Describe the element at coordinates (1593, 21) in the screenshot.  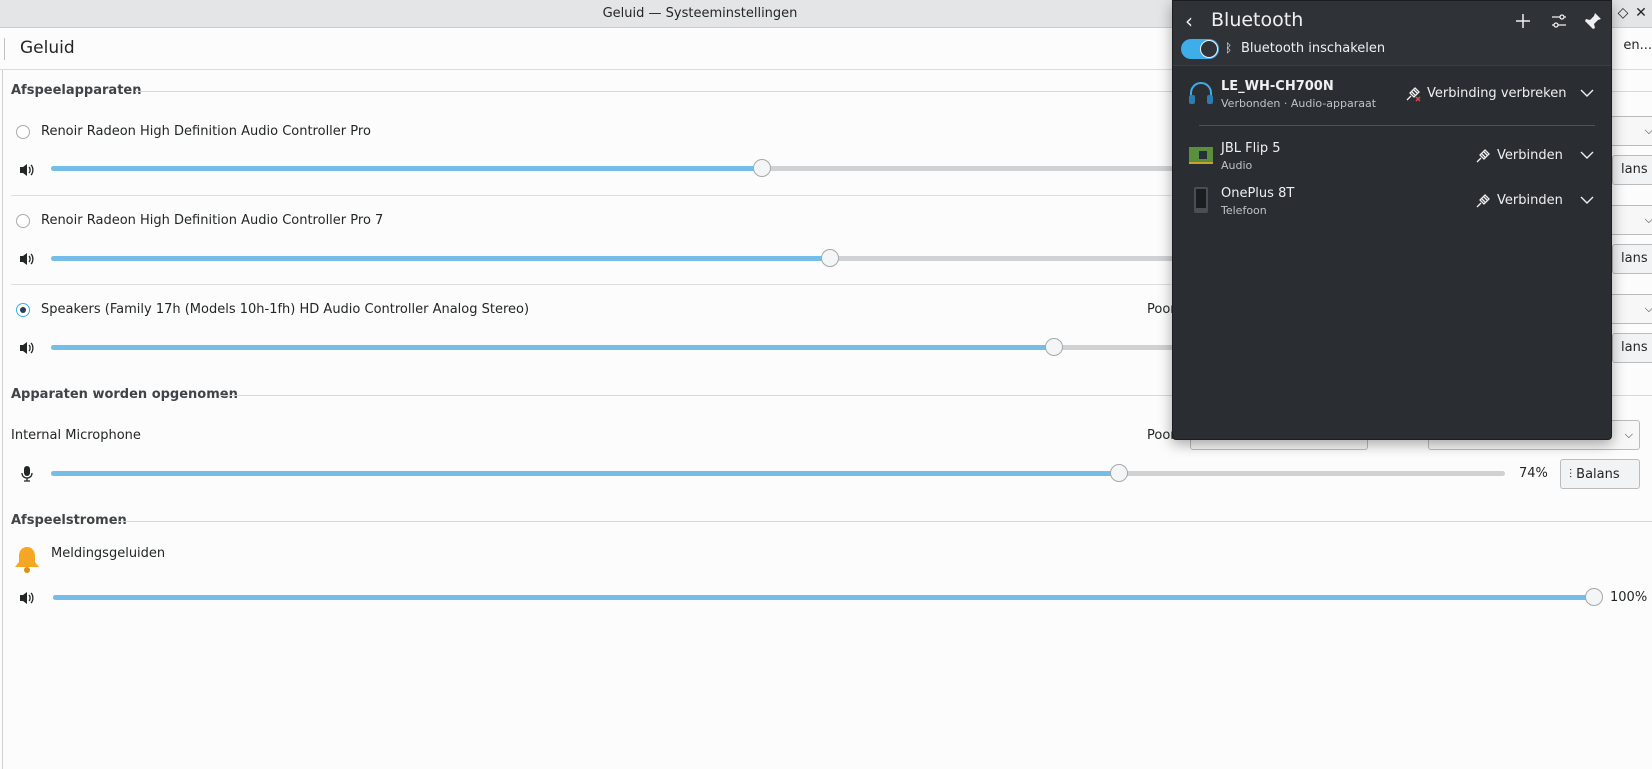
I see `pin-icon` at that location.